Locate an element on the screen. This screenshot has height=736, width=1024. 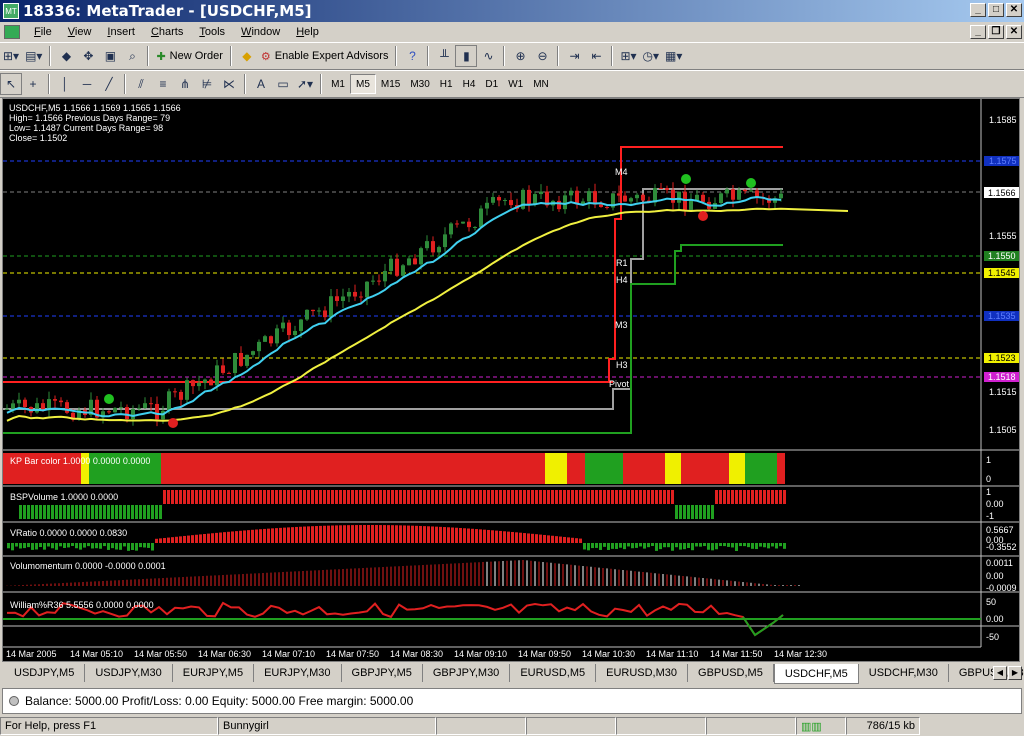
tab-gbpusd-m5: GBPUSD,M5 is located at coordinates (731, 673).